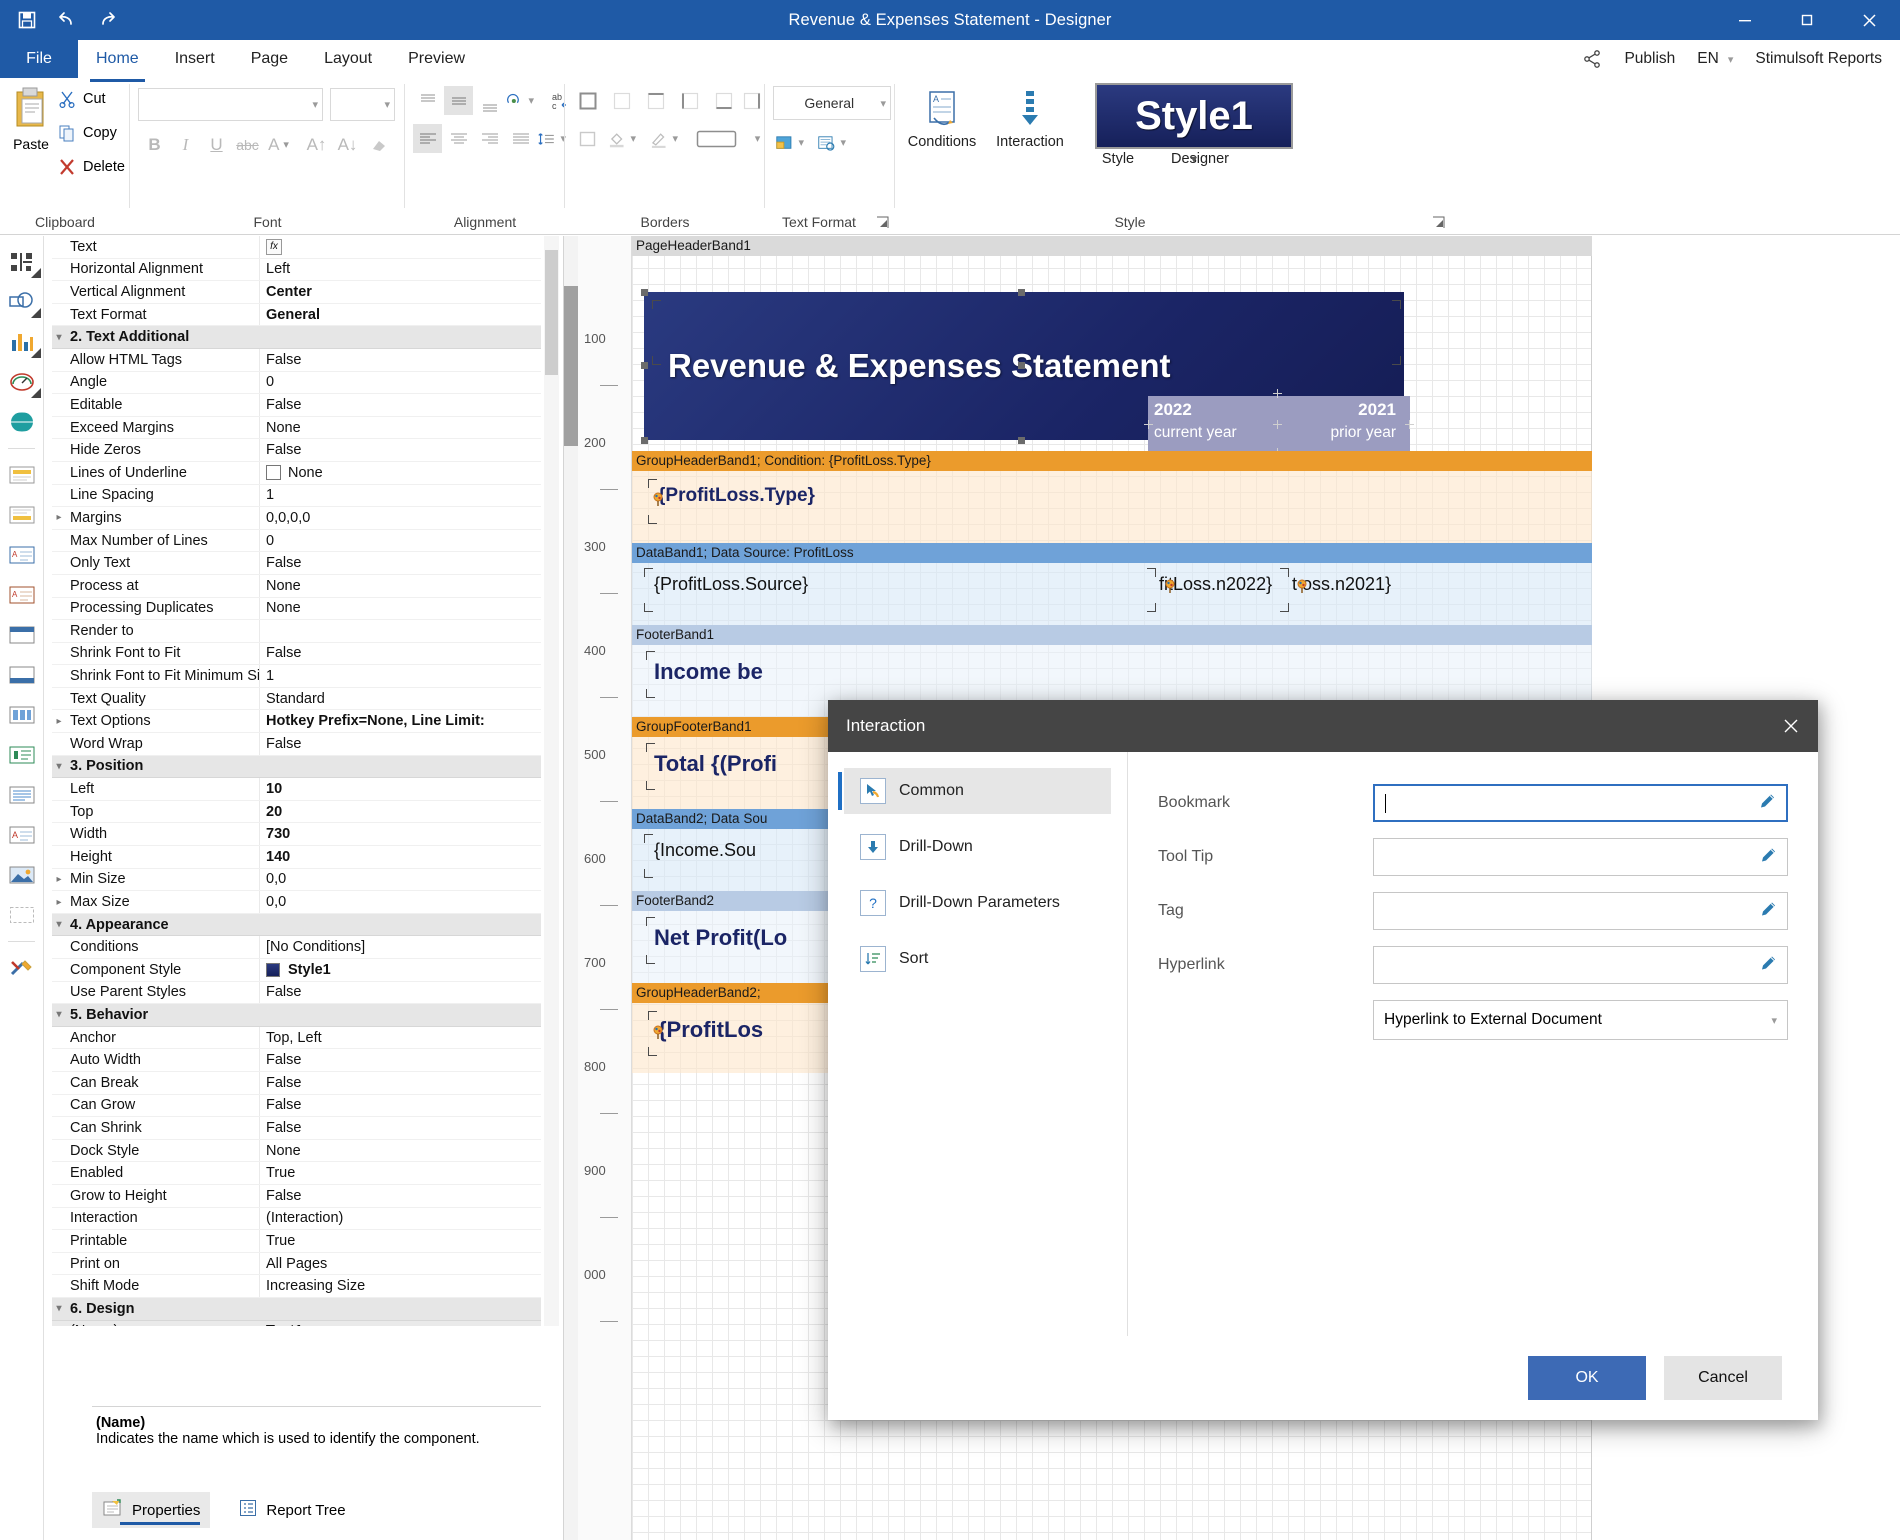 The width and height of the screenshot is (1900, 1540). What do you see at coordinates (22, 475) in the screenshot?
I see `page-header-band-icon` at bounding box center [22, 475].